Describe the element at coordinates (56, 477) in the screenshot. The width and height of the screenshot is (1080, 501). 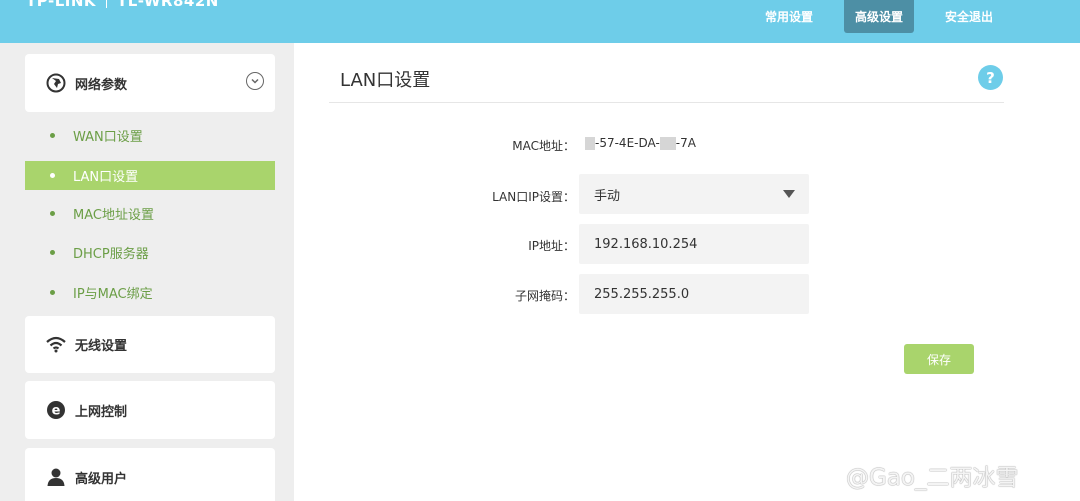
I see `user-icon` at that location.